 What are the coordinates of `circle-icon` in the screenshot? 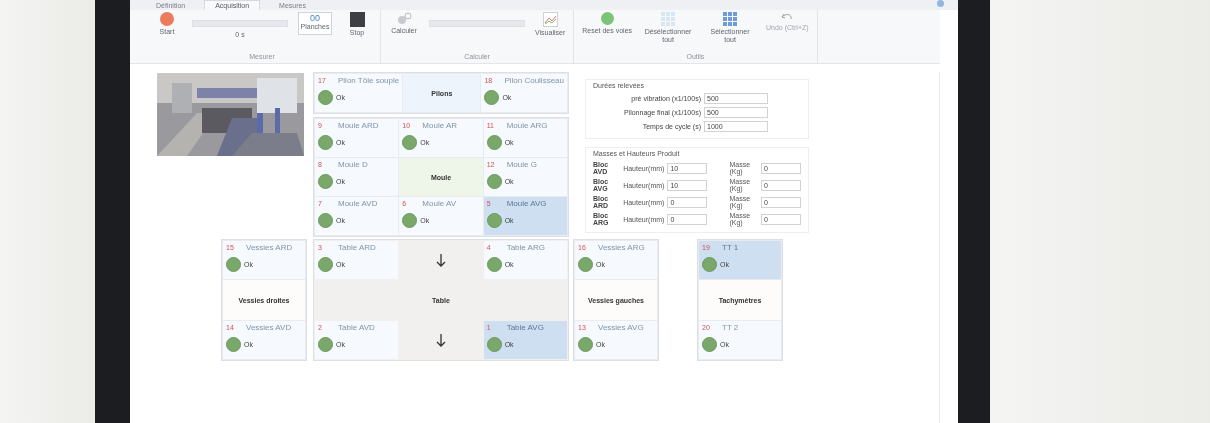 It's located at (607, 18).